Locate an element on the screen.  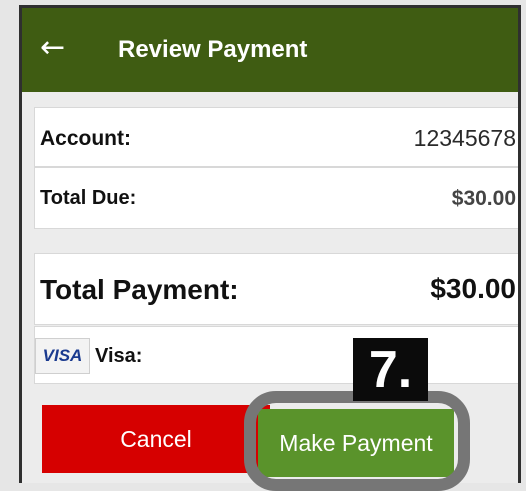
total-payment-row: Total Payment: $30.00 is located at coordinates (276, 289).